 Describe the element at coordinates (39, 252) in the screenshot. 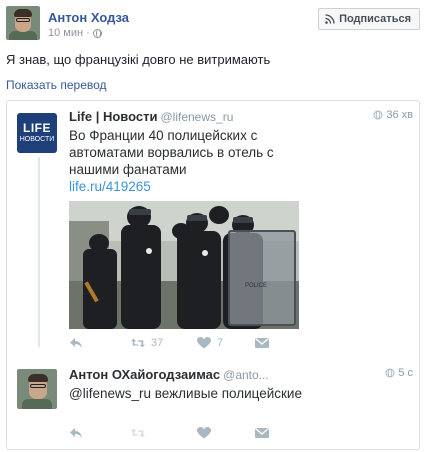

I see `thread-line` at that location.